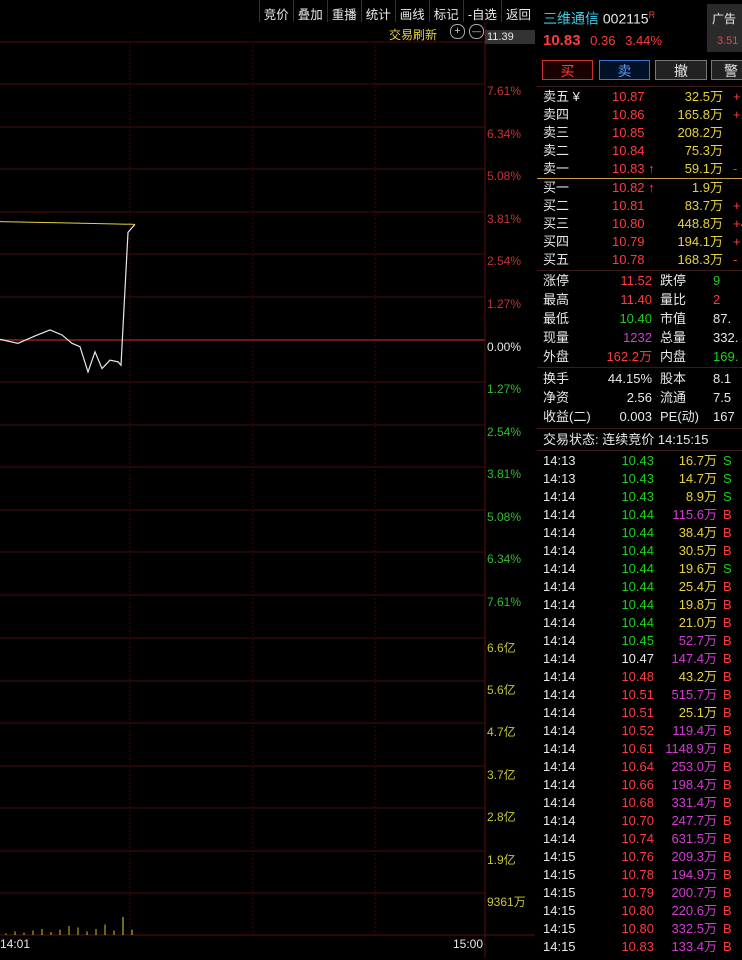  What do you see at coordinates (694, 802) in the screenshot?
I see `tick-volume: 331.4万` at bounding box center [694, 802].